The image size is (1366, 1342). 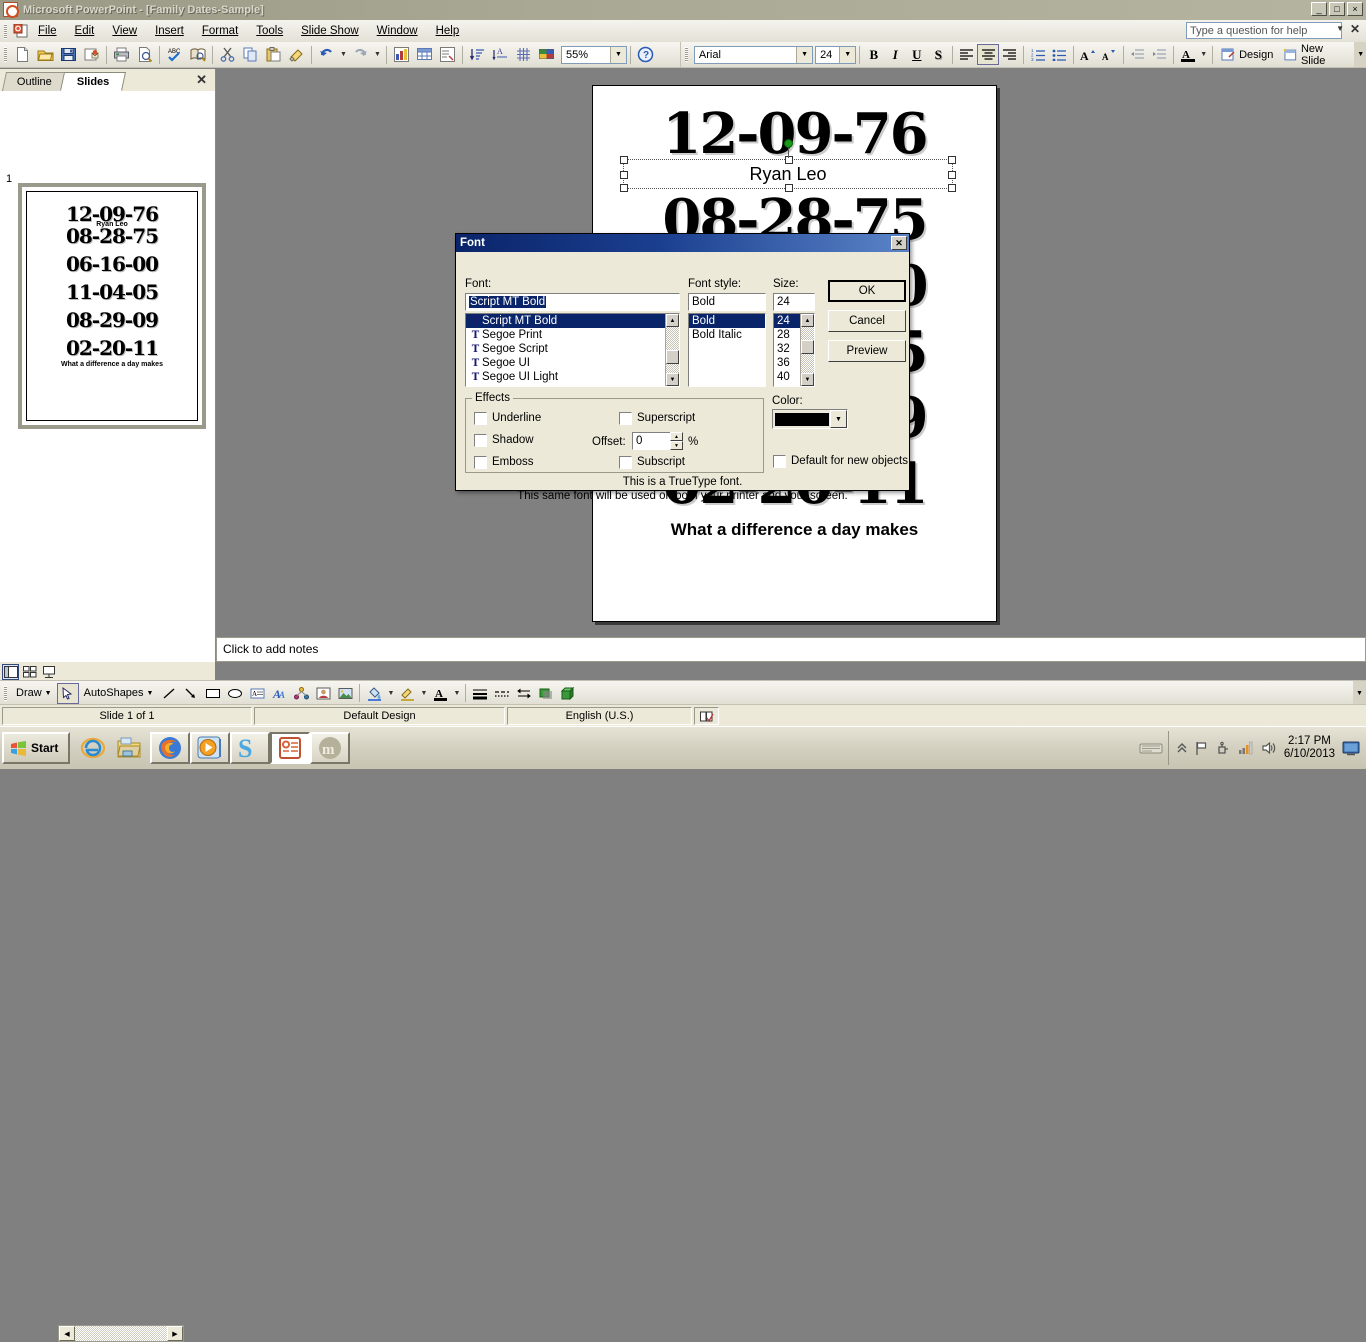 What do you see at coordinates (119, 693) in the screenshot?
I see `autoshapes-menu-button: AutoShapes ▼` at bounding box center [119, 693].